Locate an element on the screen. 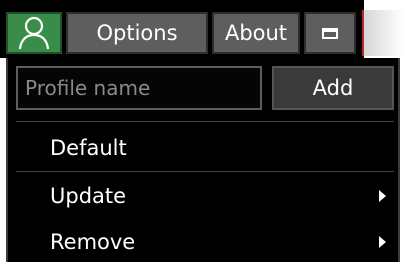 This screenshot has width=403, height=262. user-icon is located at coordinates (34, 33).